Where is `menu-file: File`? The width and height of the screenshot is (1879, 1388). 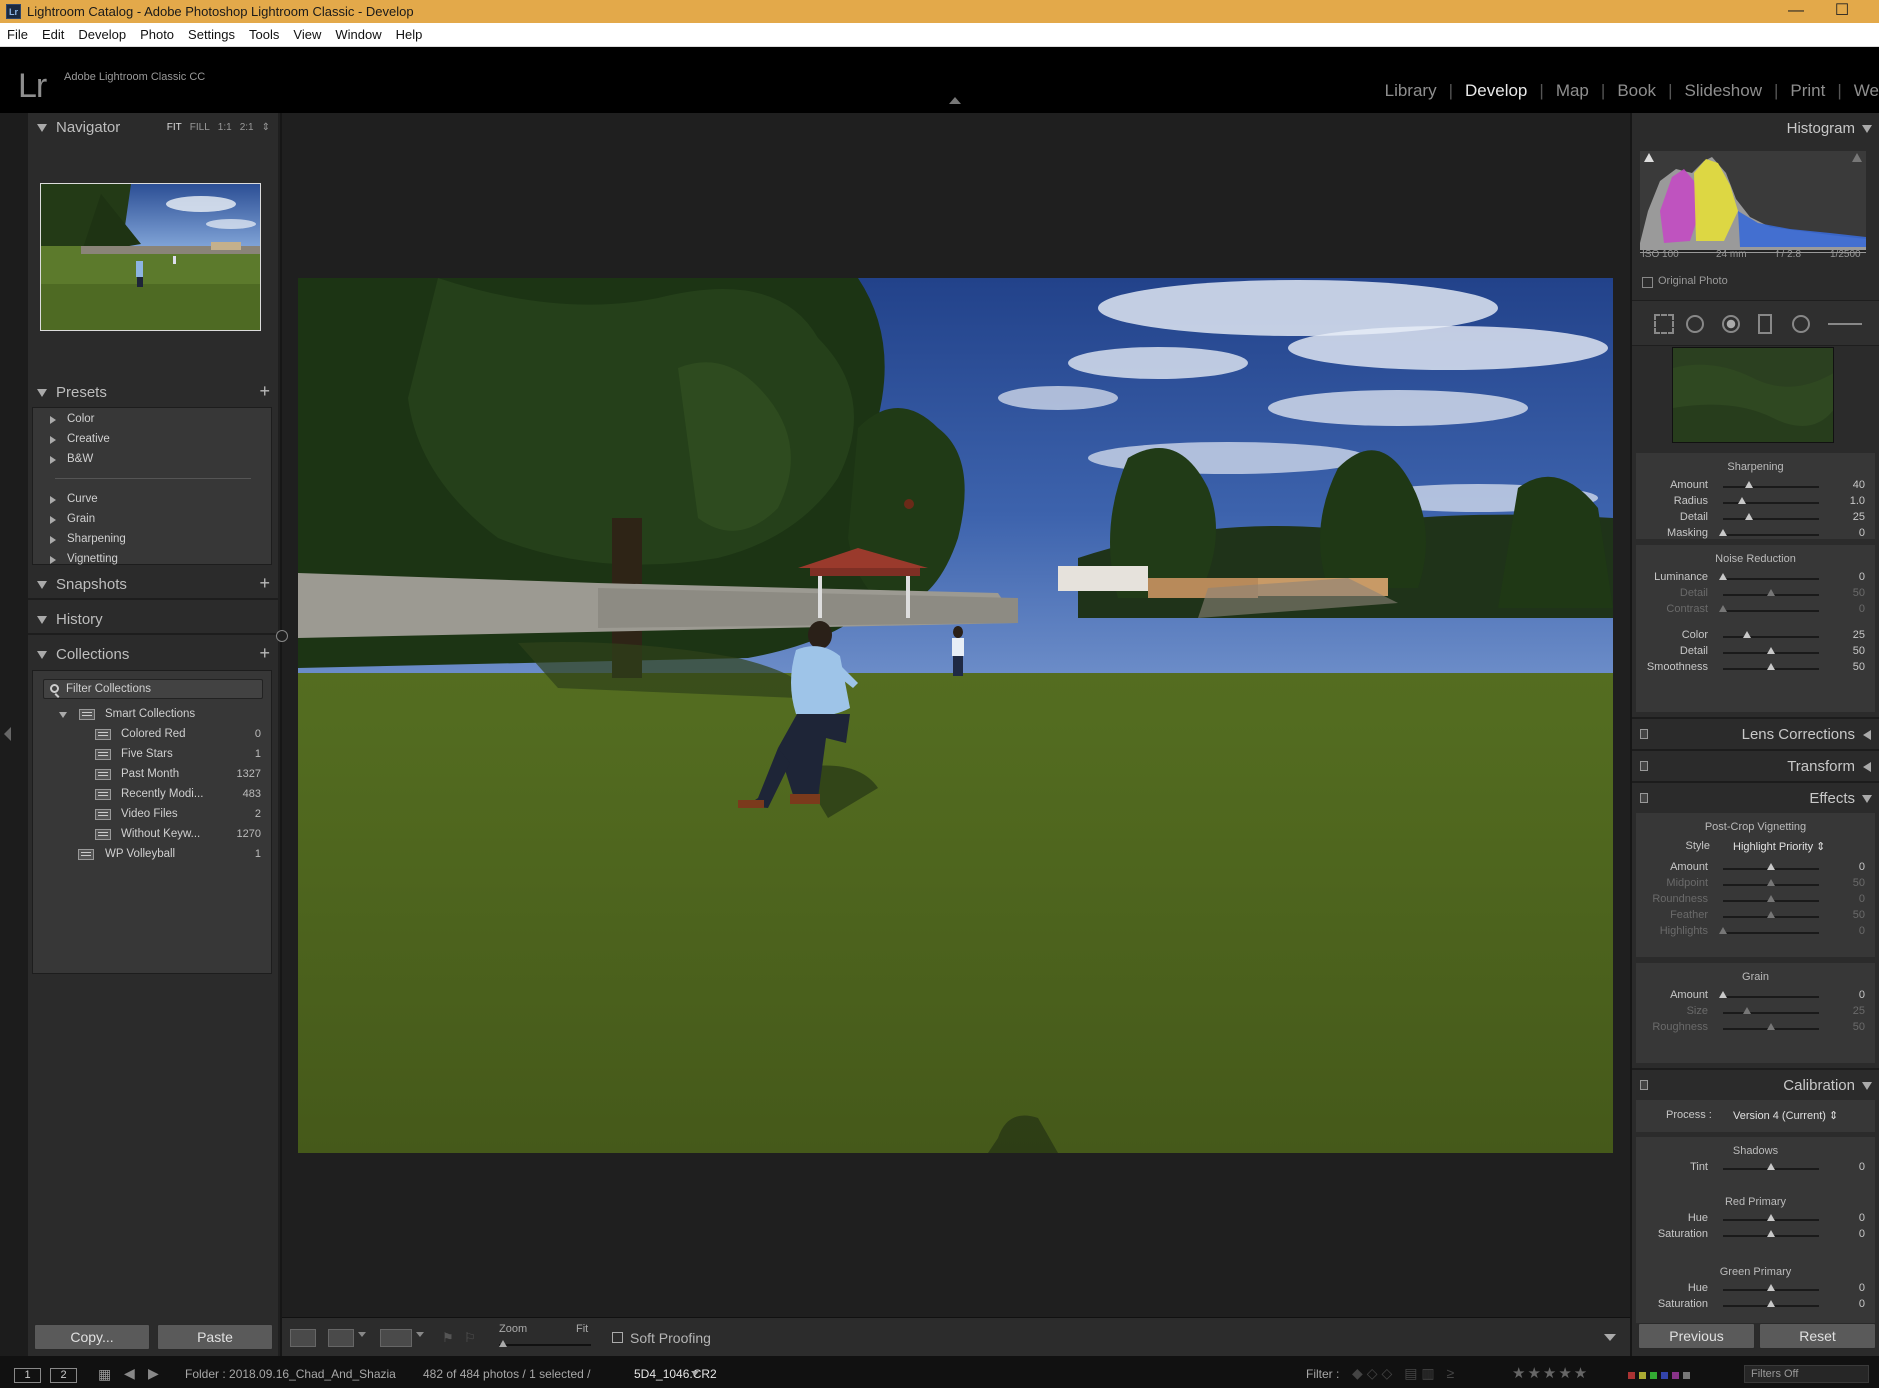 menu-file: File is located at coordinates (17, 35).